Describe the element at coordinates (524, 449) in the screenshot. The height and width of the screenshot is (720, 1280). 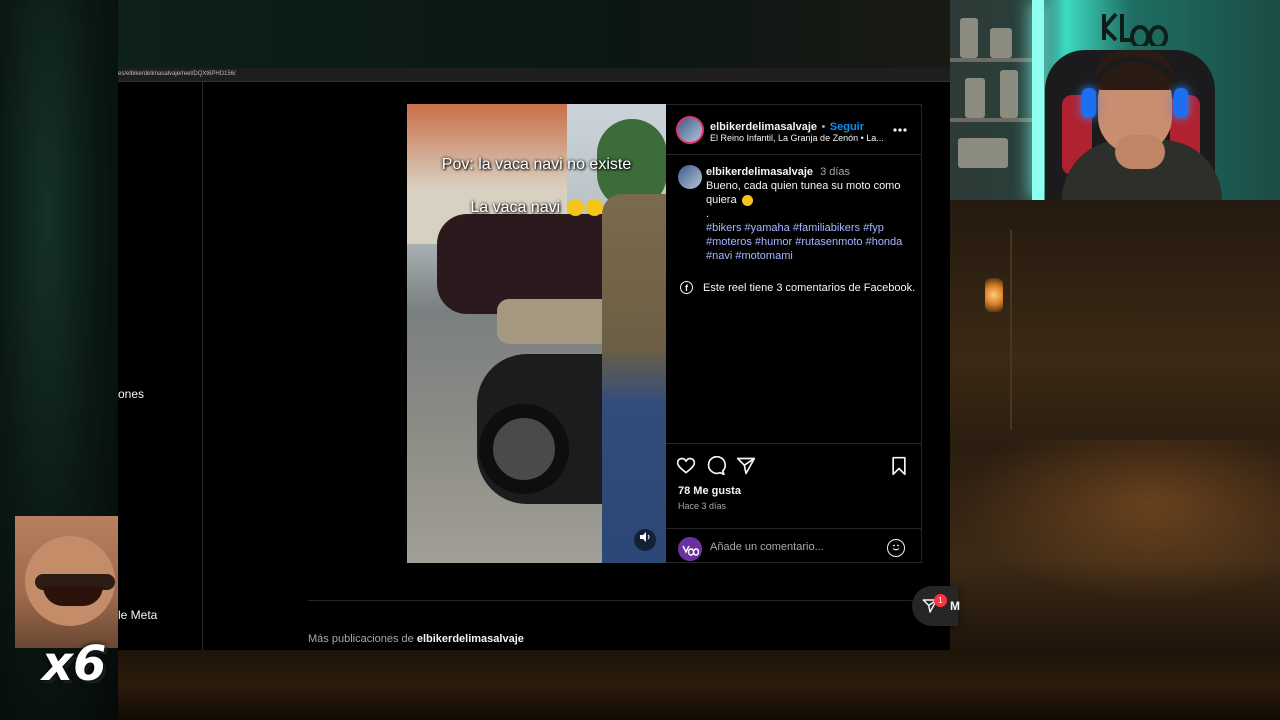
I see `video-wheel` at that location.